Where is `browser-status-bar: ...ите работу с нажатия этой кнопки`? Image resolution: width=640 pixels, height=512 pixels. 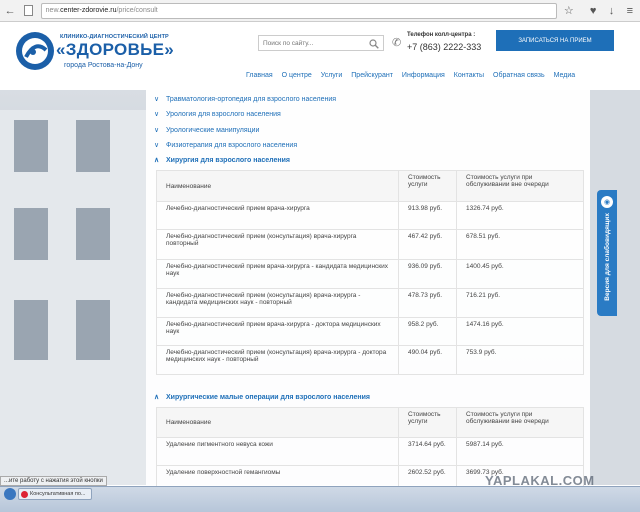
browser-status-bar: ...ите работу с нажатия этой кнопки is located at coordinates (53, 481).